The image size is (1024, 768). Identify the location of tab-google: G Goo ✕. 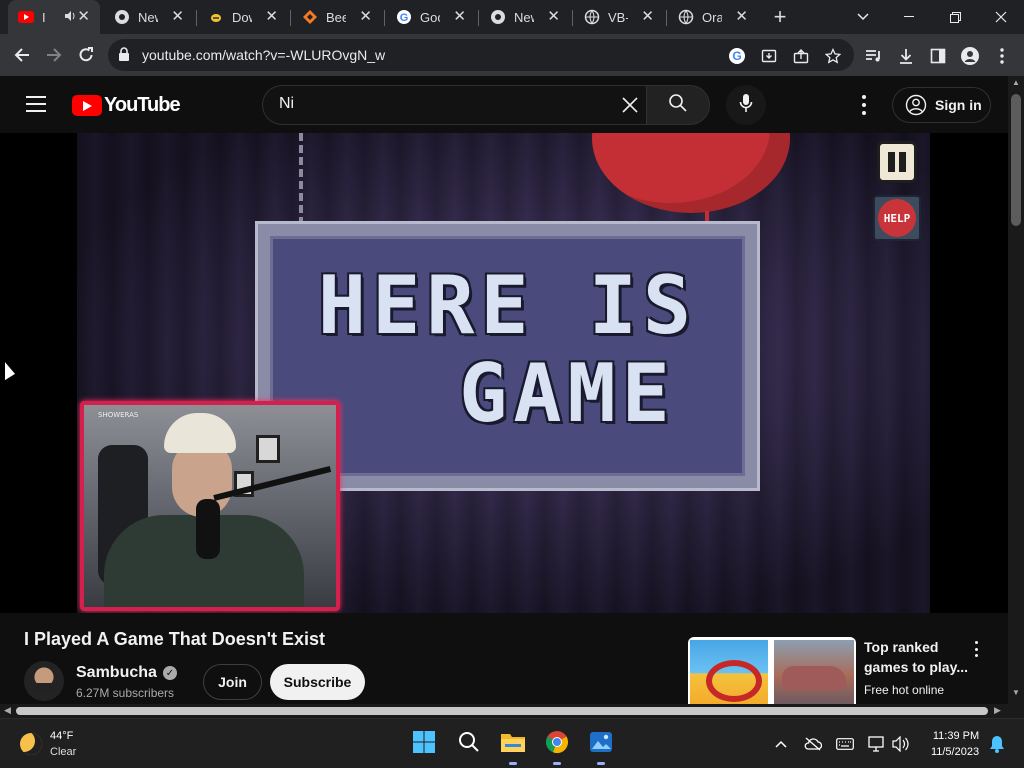
(431, 17).